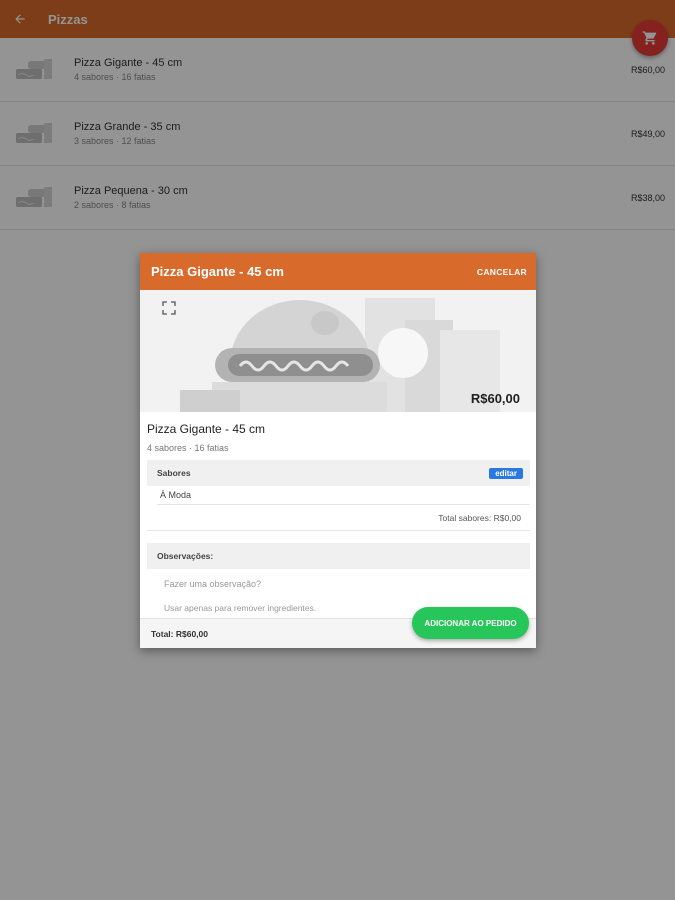  What do you see at coordinates (217, 271) in the screenshot?
I see `dialog-title: Pizza Gigante - 45 cm` at bounding box center [217, 271].